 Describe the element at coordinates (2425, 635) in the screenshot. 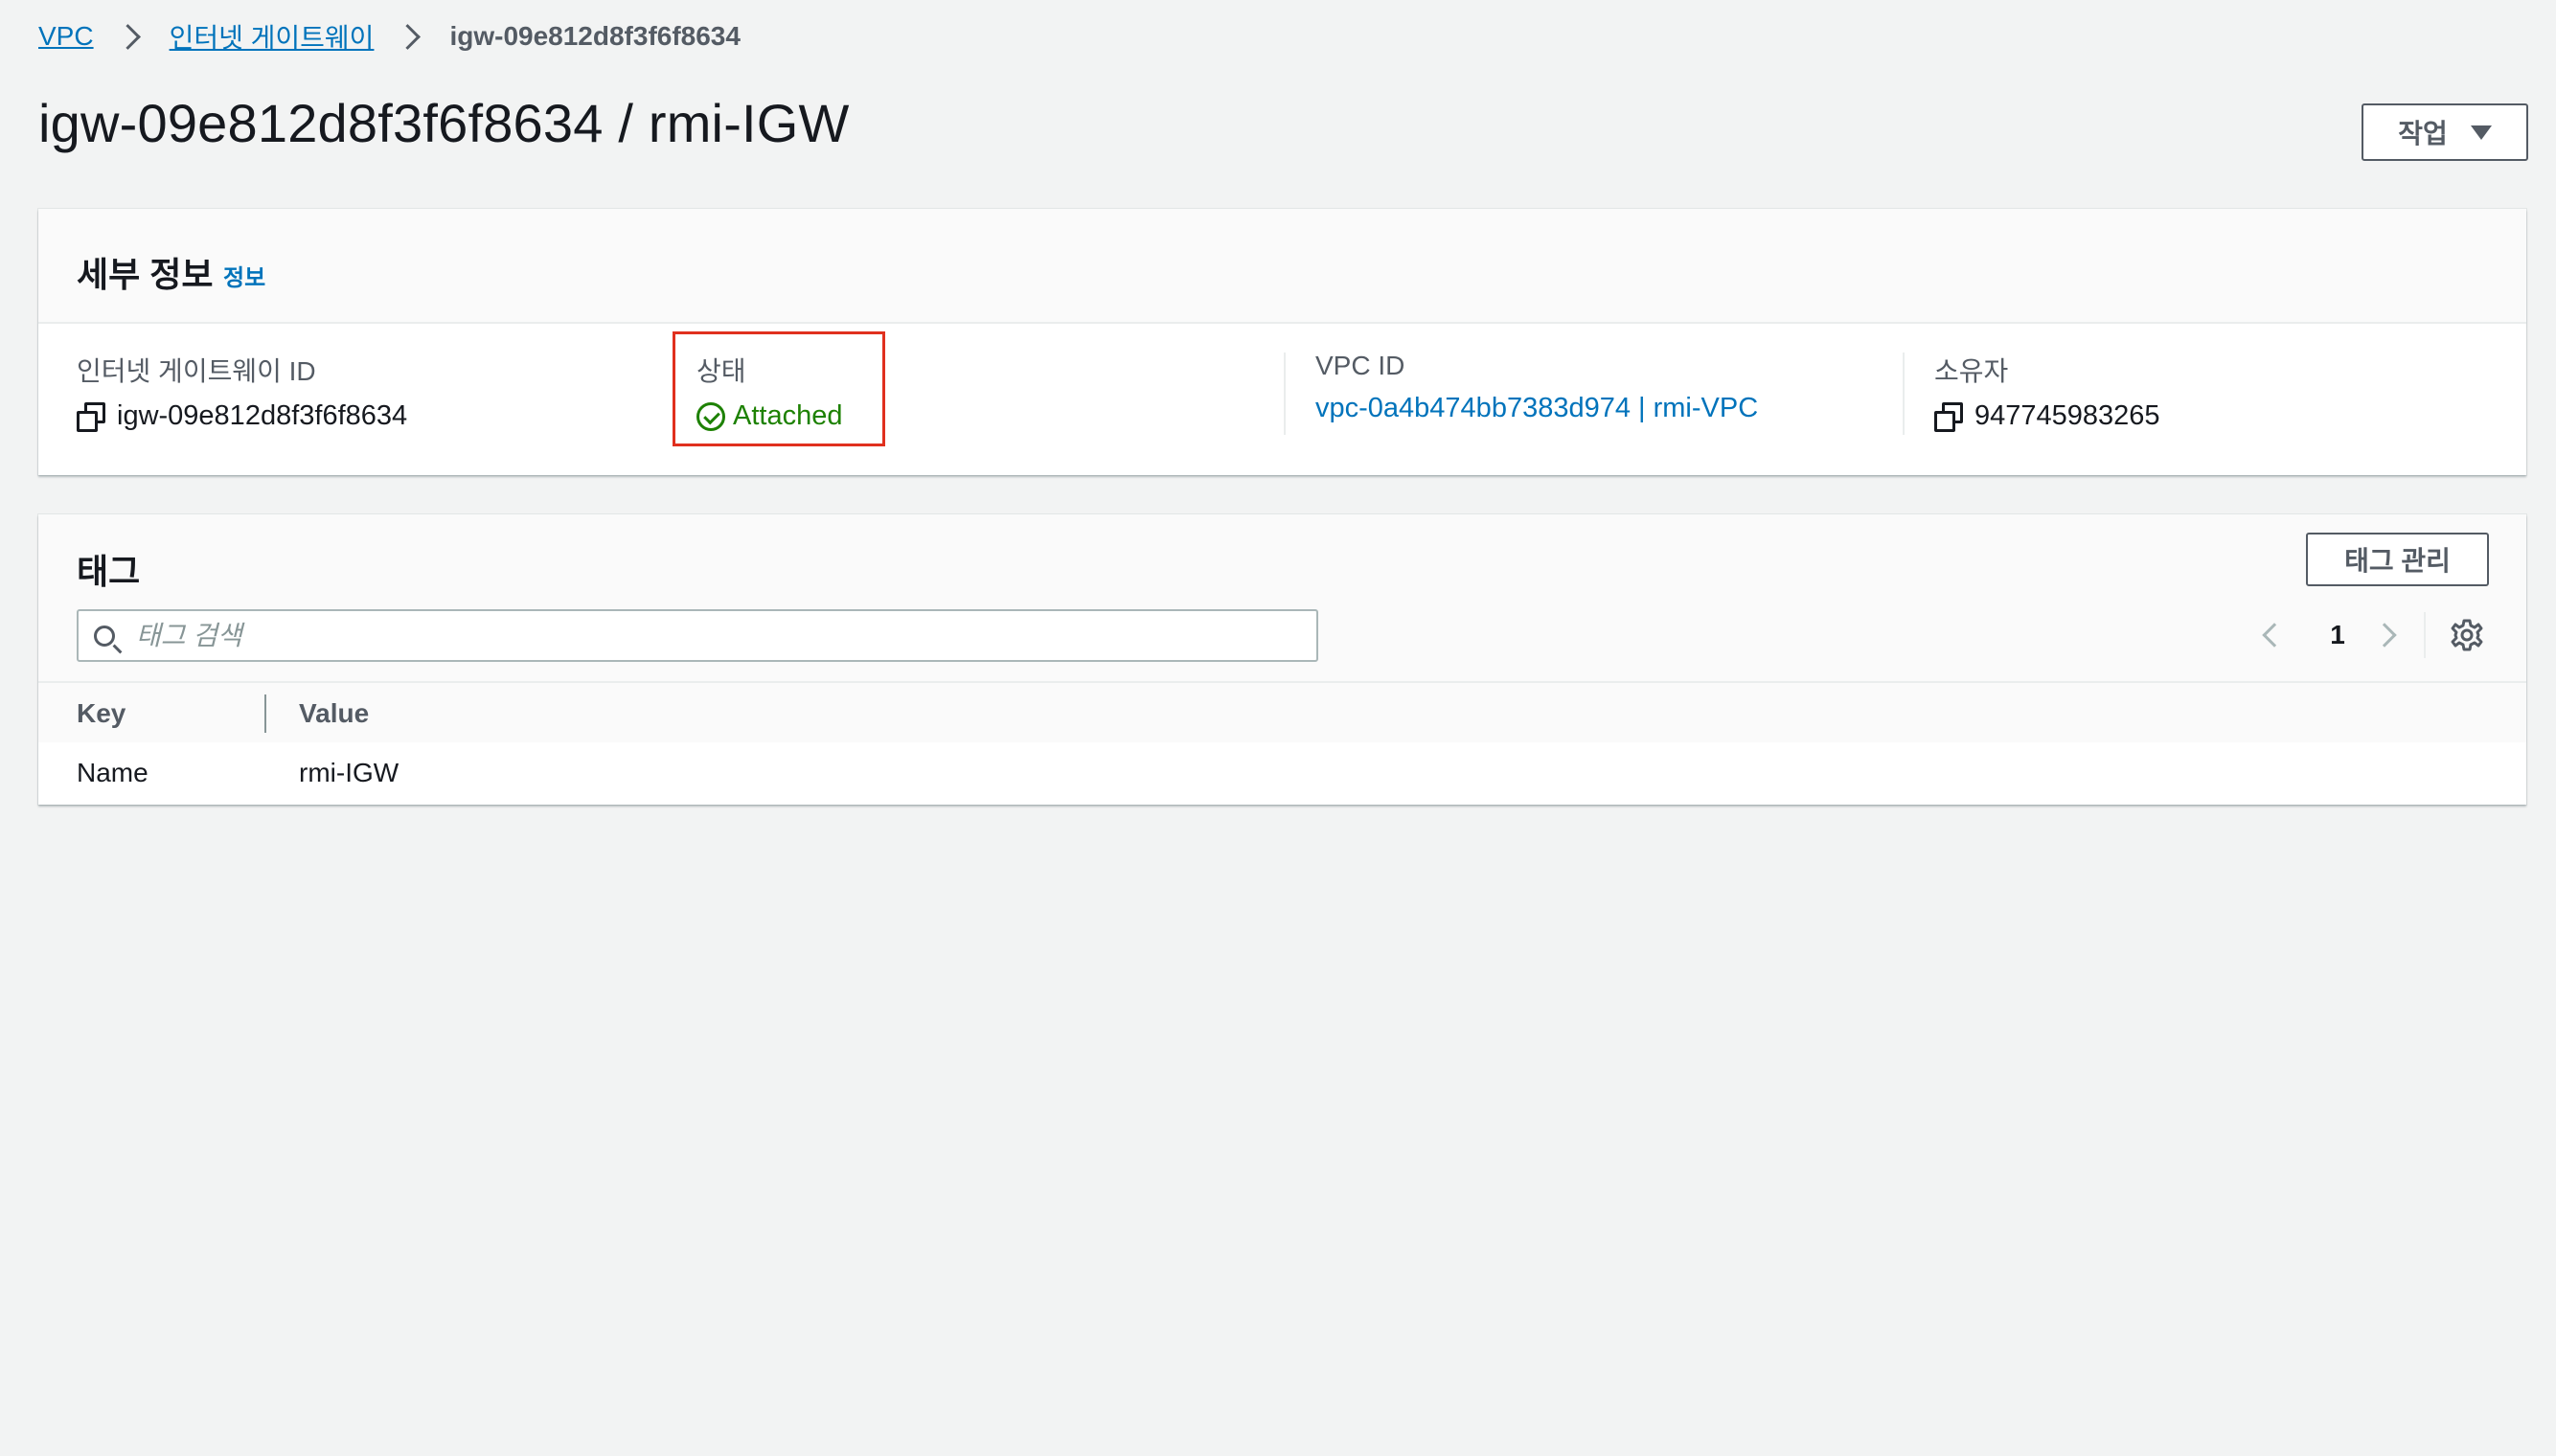

I see `pagination-divider` at that location.